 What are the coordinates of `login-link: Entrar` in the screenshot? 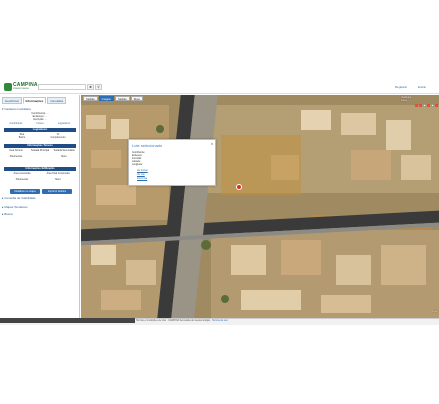 It's located at (422, 87).